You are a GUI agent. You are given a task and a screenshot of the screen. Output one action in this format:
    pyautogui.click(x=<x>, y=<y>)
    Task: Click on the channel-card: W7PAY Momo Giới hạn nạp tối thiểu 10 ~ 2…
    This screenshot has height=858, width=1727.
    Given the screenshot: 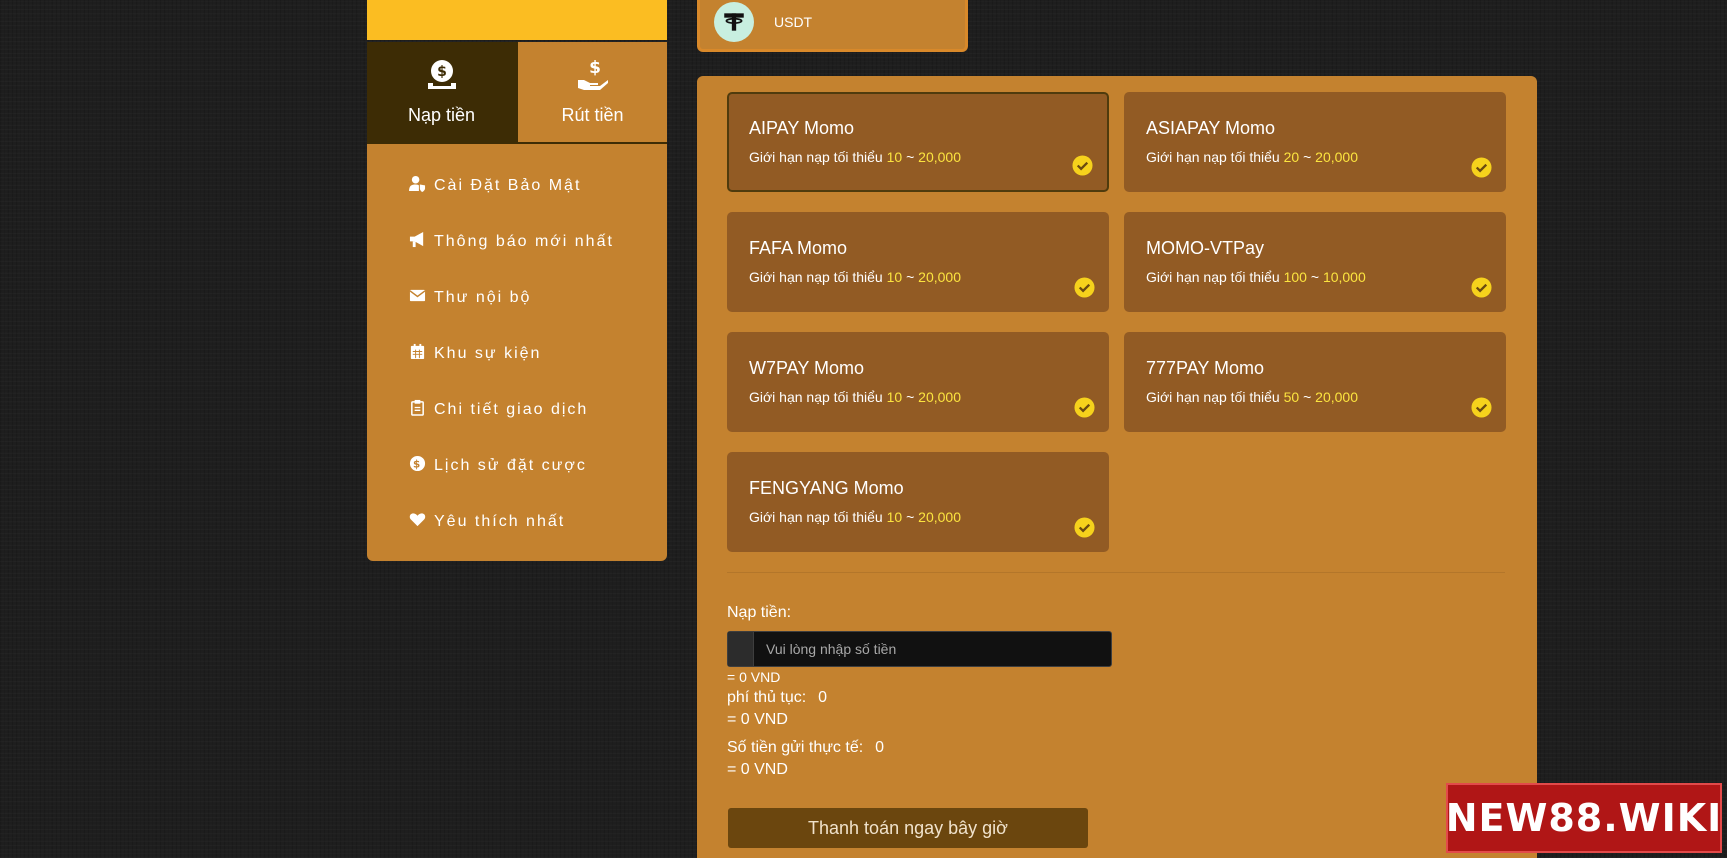 What is the action you would take?
    pyautogui.click(x=918, y=382)
    